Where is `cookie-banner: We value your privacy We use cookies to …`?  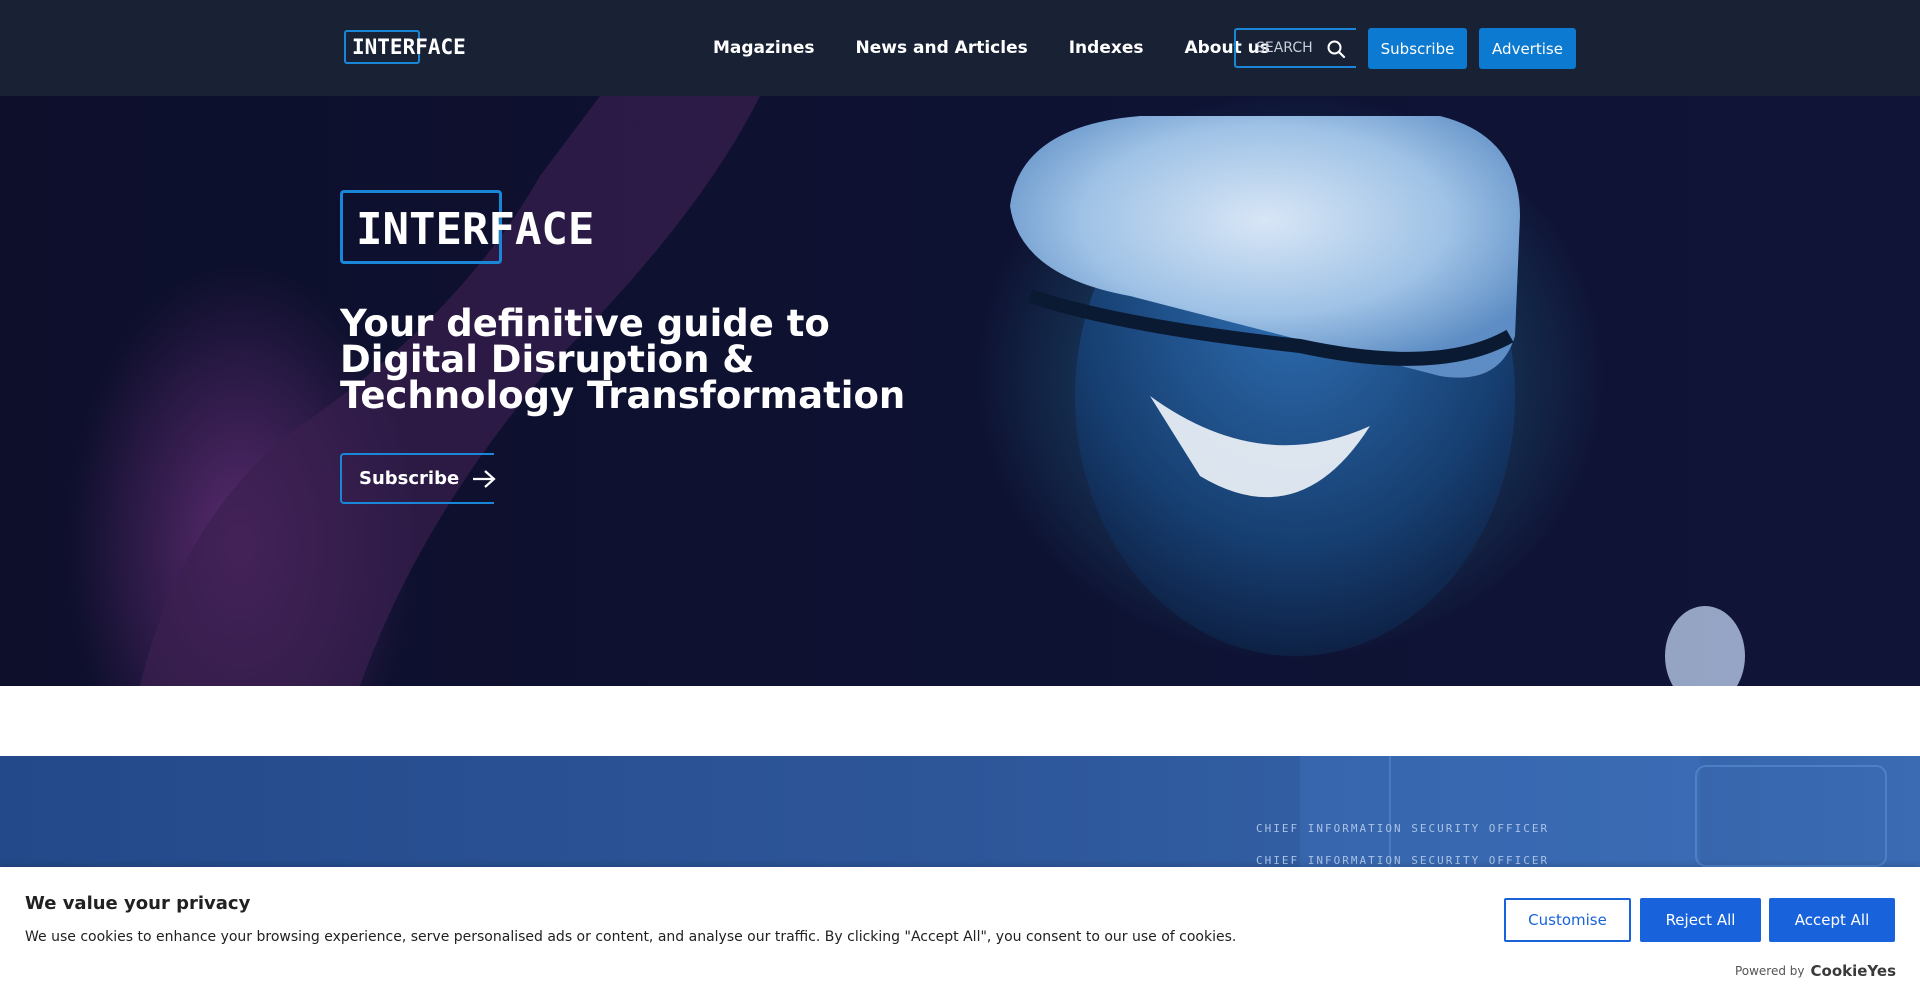
cookie-banner: We value your privacy We use cookies to … is located at coordinates (960, 930).